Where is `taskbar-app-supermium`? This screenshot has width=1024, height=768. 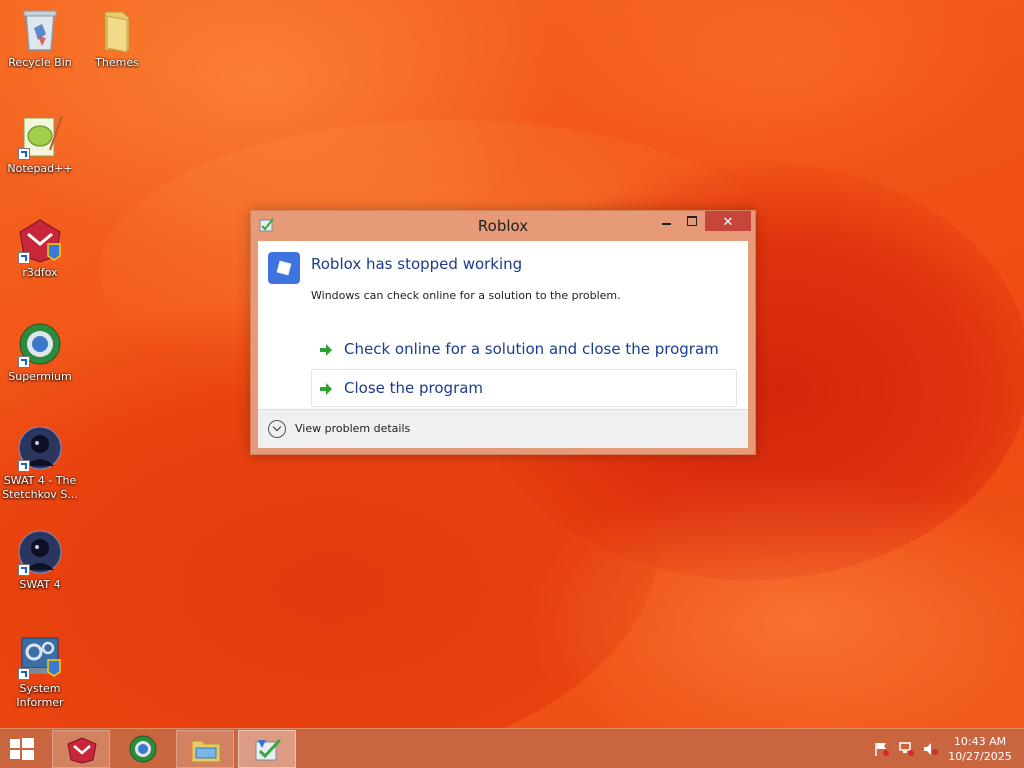 taskbar-app-supermium is located at coordinates (143, 749).